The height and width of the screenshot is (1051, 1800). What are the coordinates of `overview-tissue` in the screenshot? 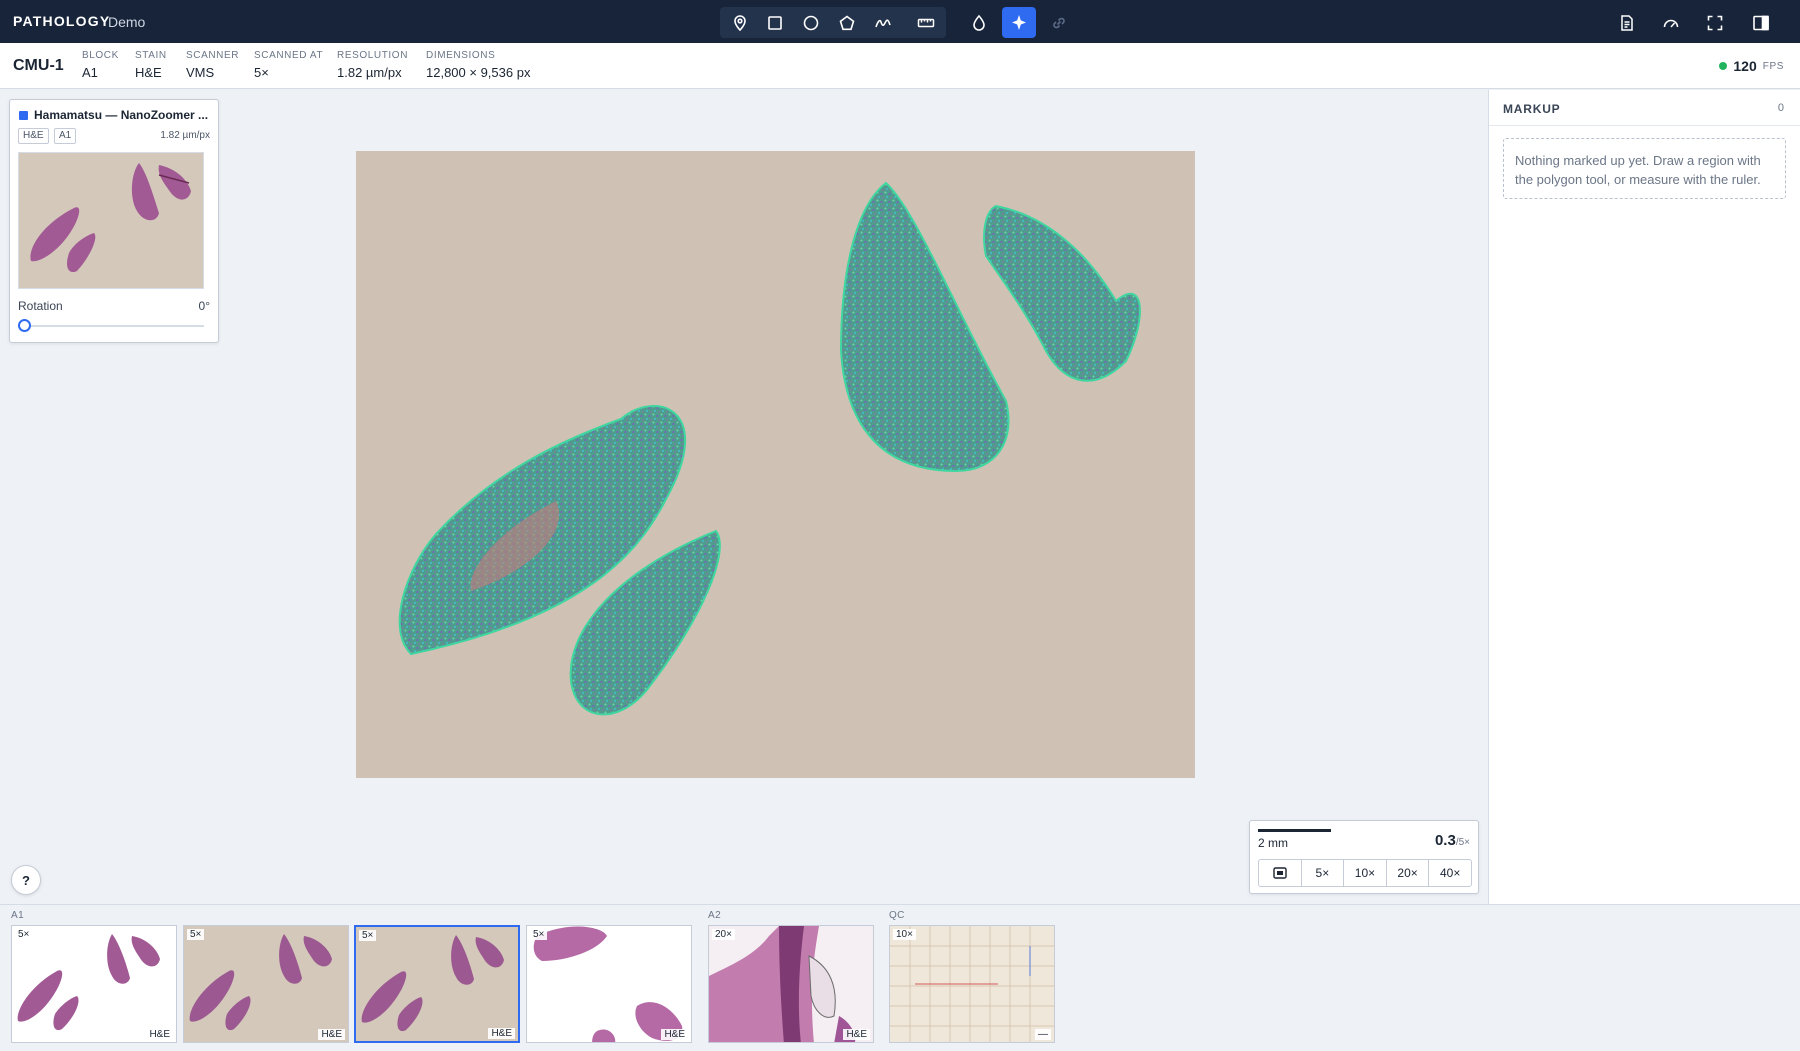 It's located at (110, 218).